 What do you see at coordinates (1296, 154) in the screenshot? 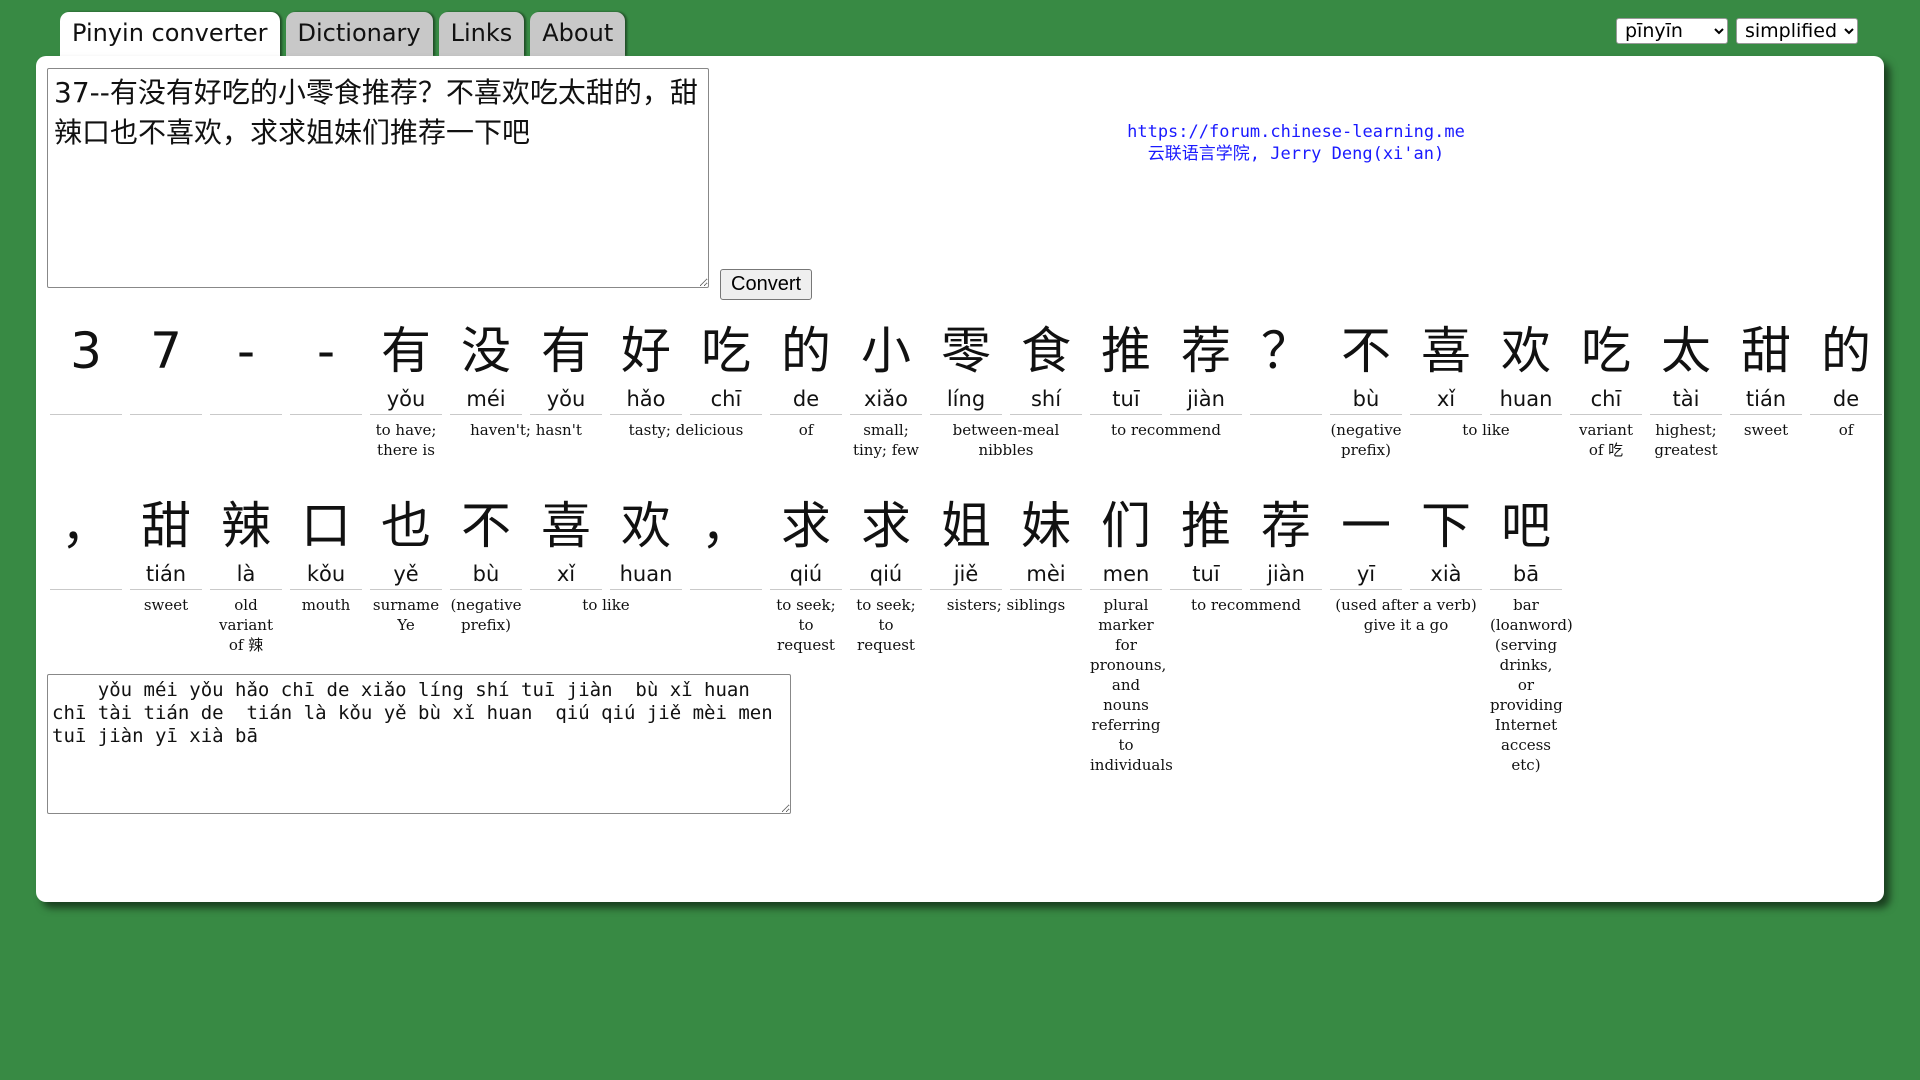
I see `author-credit: 云联语言学院, Jerry Deng(xi'an)` at bounding box center [1296, 154].